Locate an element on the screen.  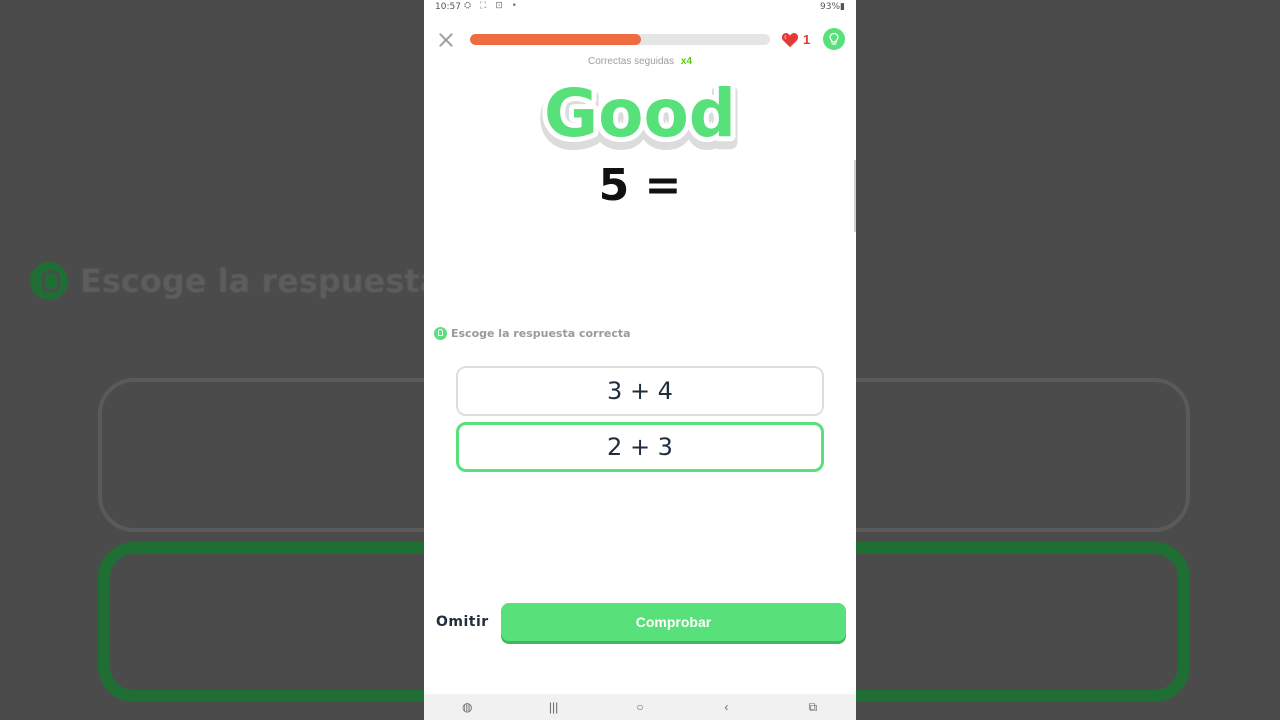
nav-back-icon: ‹ is located at coordinates (726, 707).